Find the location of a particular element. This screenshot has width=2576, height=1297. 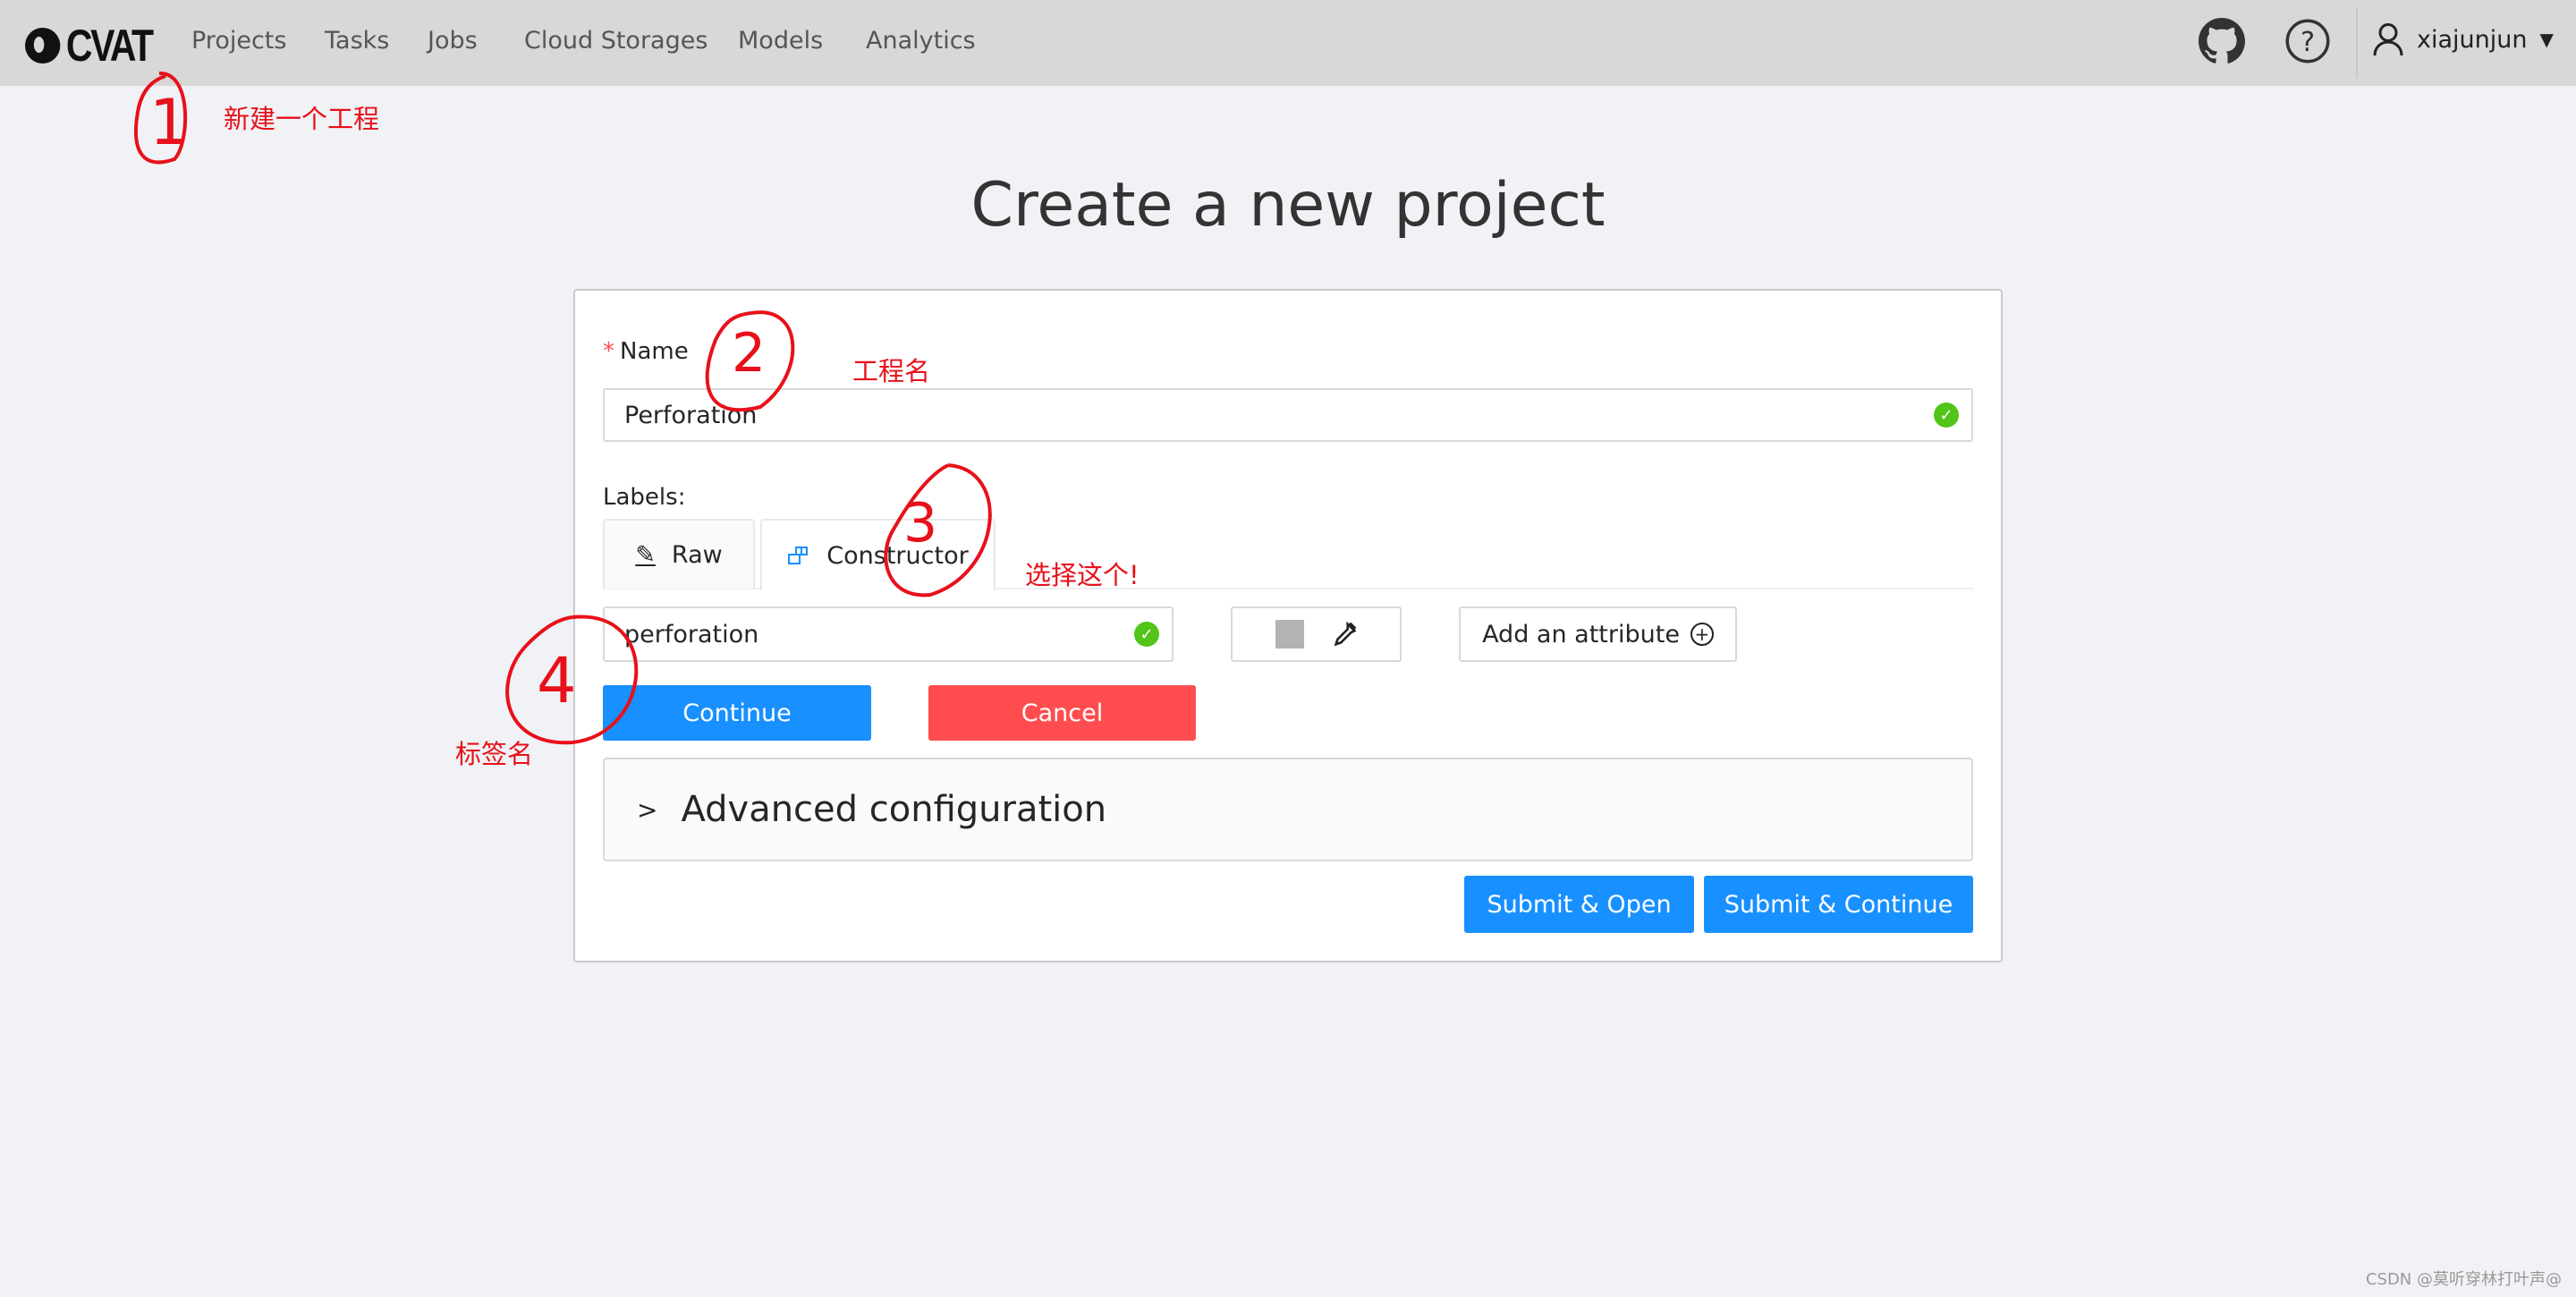

annotation-text-2: 工程名 is located at coordinates (891, 371).